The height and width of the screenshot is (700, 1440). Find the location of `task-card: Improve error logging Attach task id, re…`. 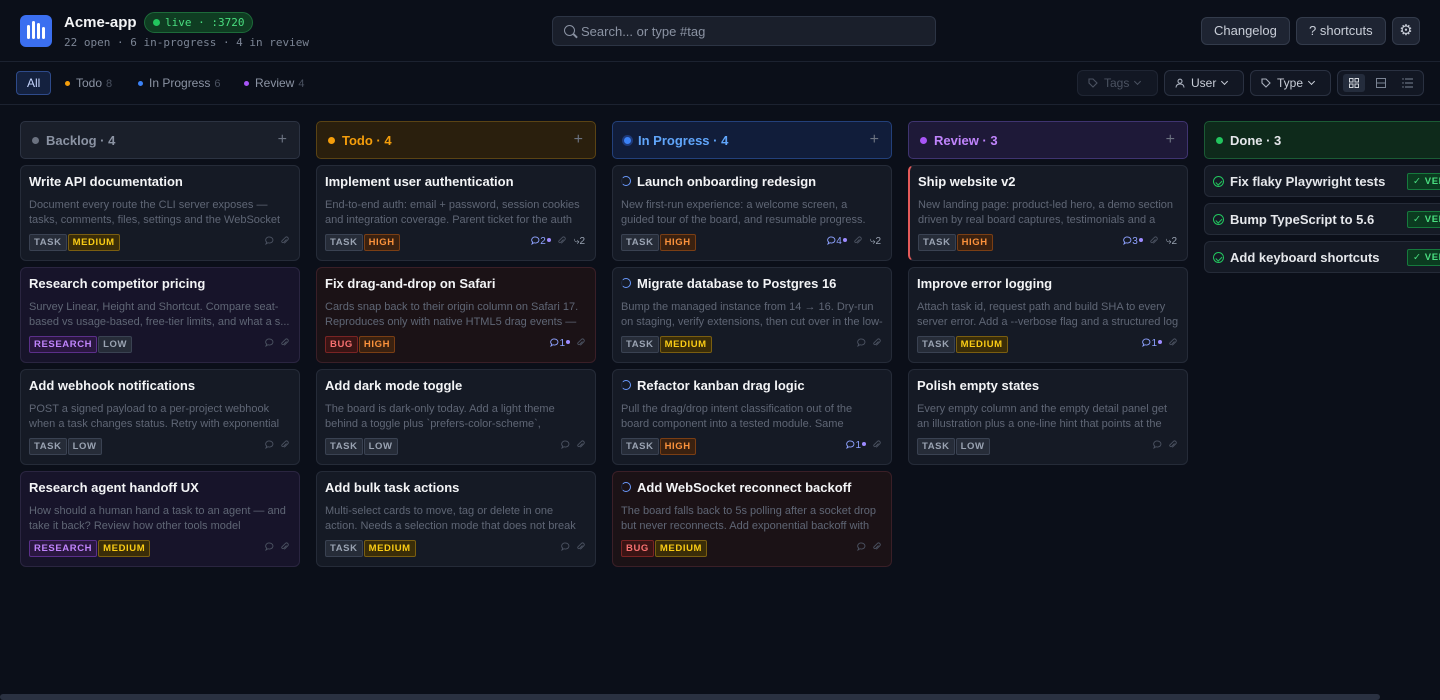

task-card: Improve error logging Attach task id, re… is located at coordinates (1048, 315).